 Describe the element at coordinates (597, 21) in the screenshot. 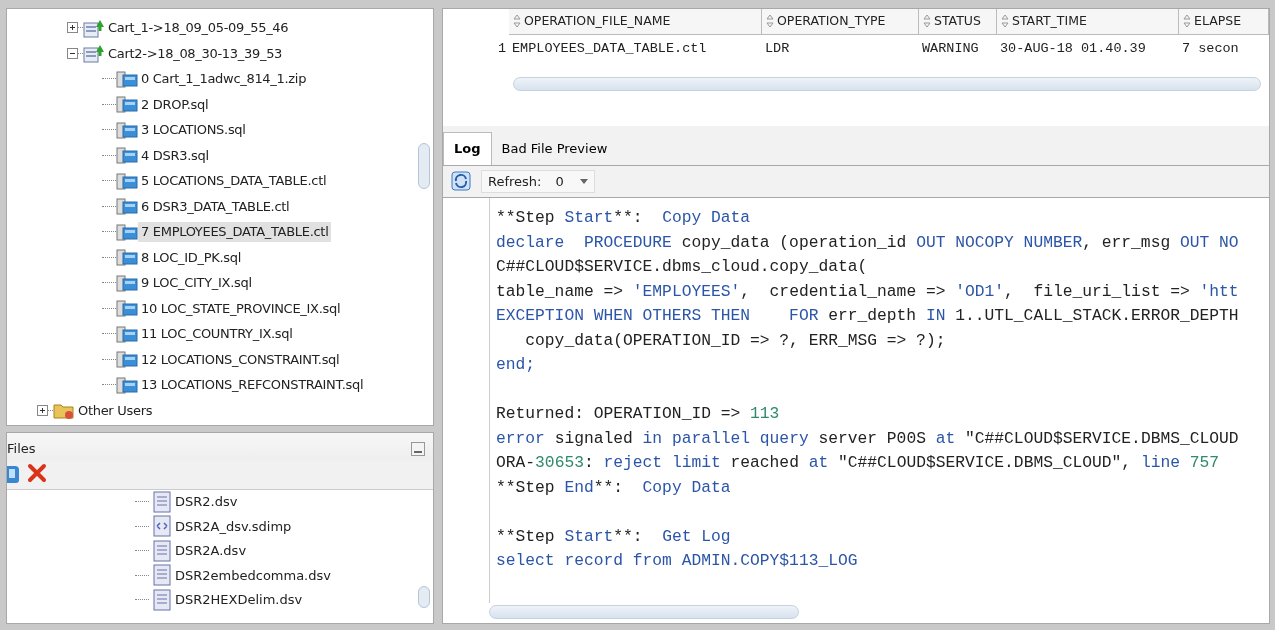

I see `column-title: OPERATION_FILE_NAME` at that location.